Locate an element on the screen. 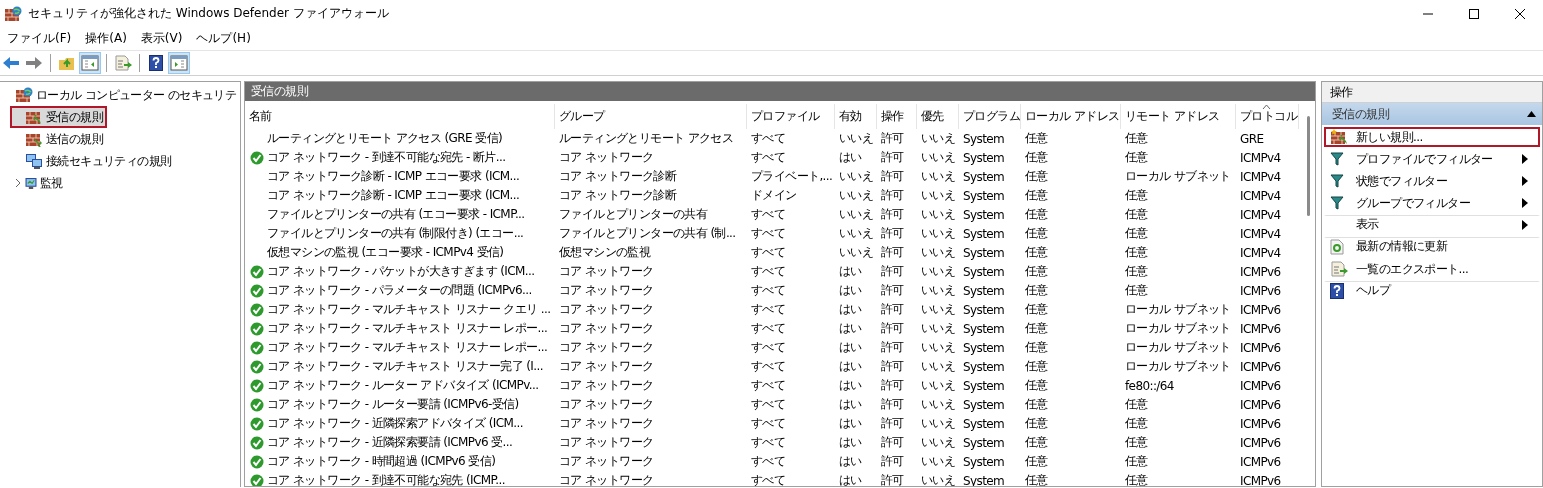  tree-item: ローカル コンピューター のセキュリテ is located at coordinates (120, 95).